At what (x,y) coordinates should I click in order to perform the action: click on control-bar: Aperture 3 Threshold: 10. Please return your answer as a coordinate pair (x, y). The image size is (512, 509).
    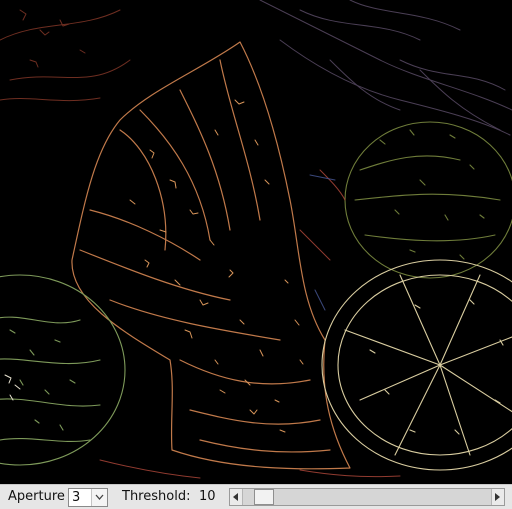
    Looking at the image, I should click on (256, 496).